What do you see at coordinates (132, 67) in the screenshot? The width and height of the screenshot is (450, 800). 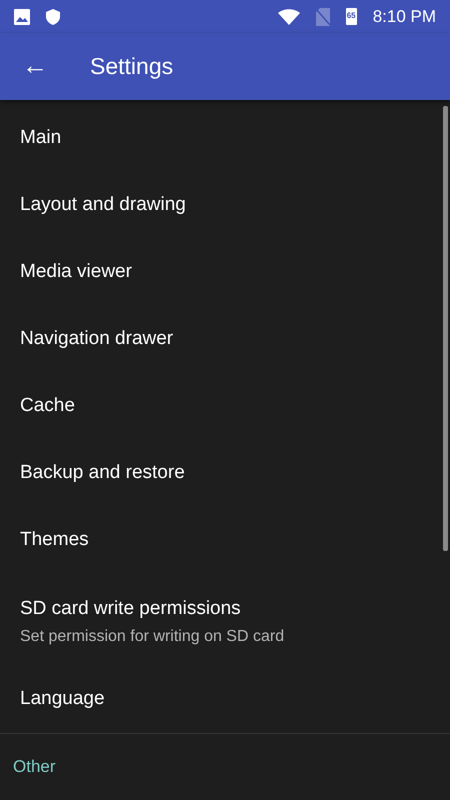 I see `toolbar-title: Settings` at bounding box center [132, 67].